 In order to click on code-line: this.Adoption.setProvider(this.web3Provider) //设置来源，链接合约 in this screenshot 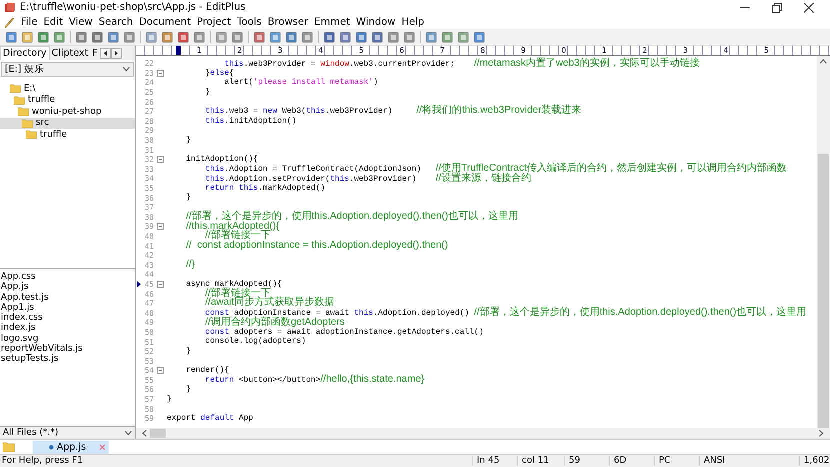, I will do `click(368, 179)`.